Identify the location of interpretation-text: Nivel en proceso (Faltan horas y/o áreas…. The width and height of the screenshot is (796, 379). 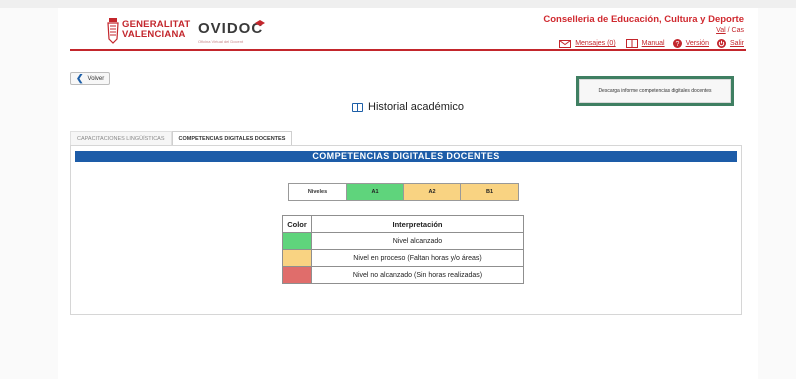
(417, 258).